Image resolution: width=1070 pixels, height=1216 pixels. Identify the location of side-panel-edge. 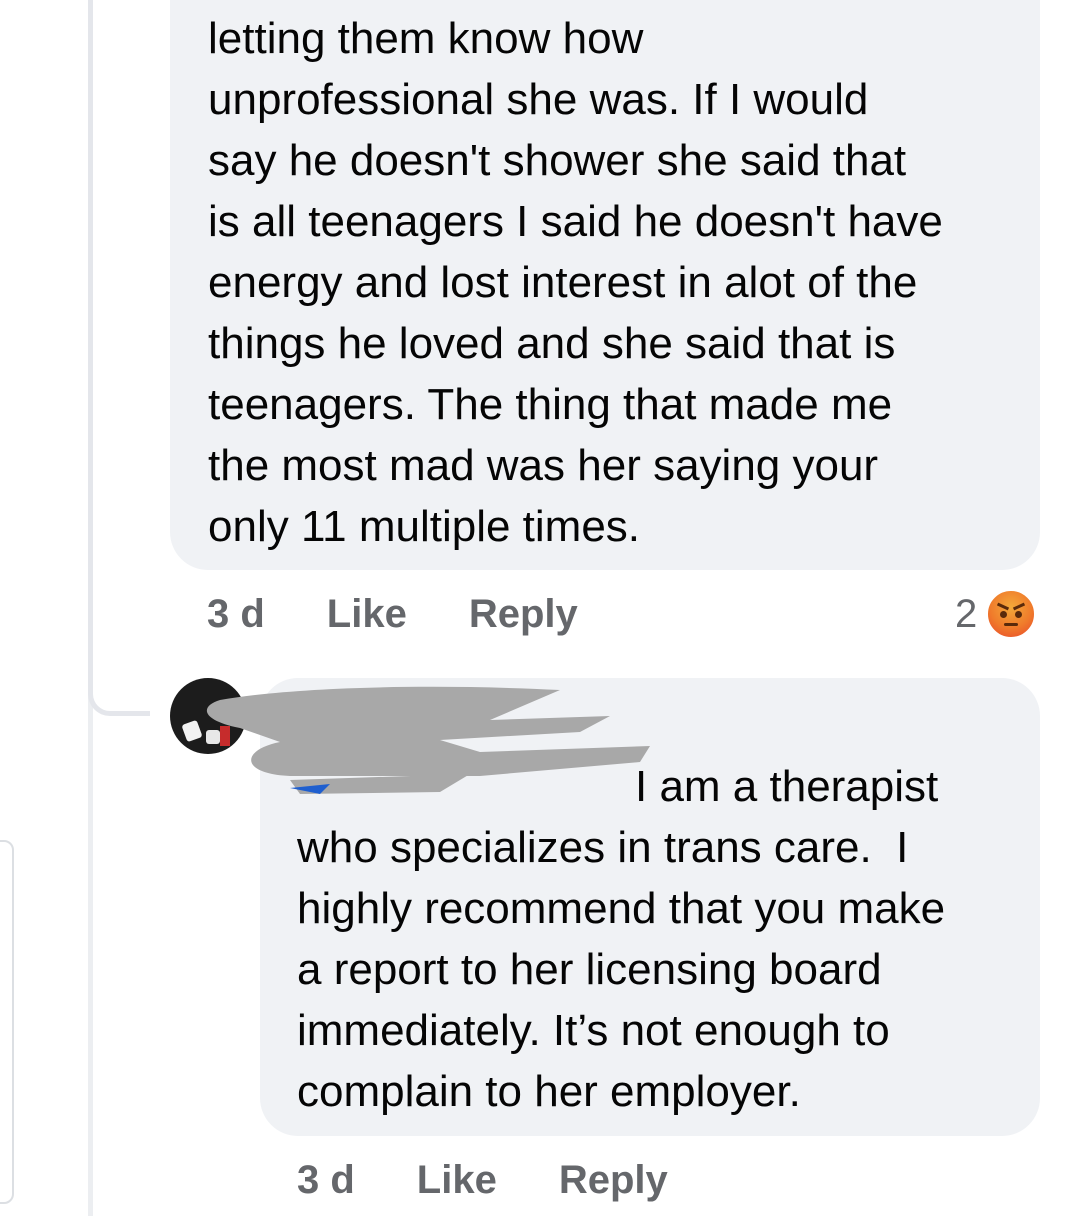
(7, 1022).